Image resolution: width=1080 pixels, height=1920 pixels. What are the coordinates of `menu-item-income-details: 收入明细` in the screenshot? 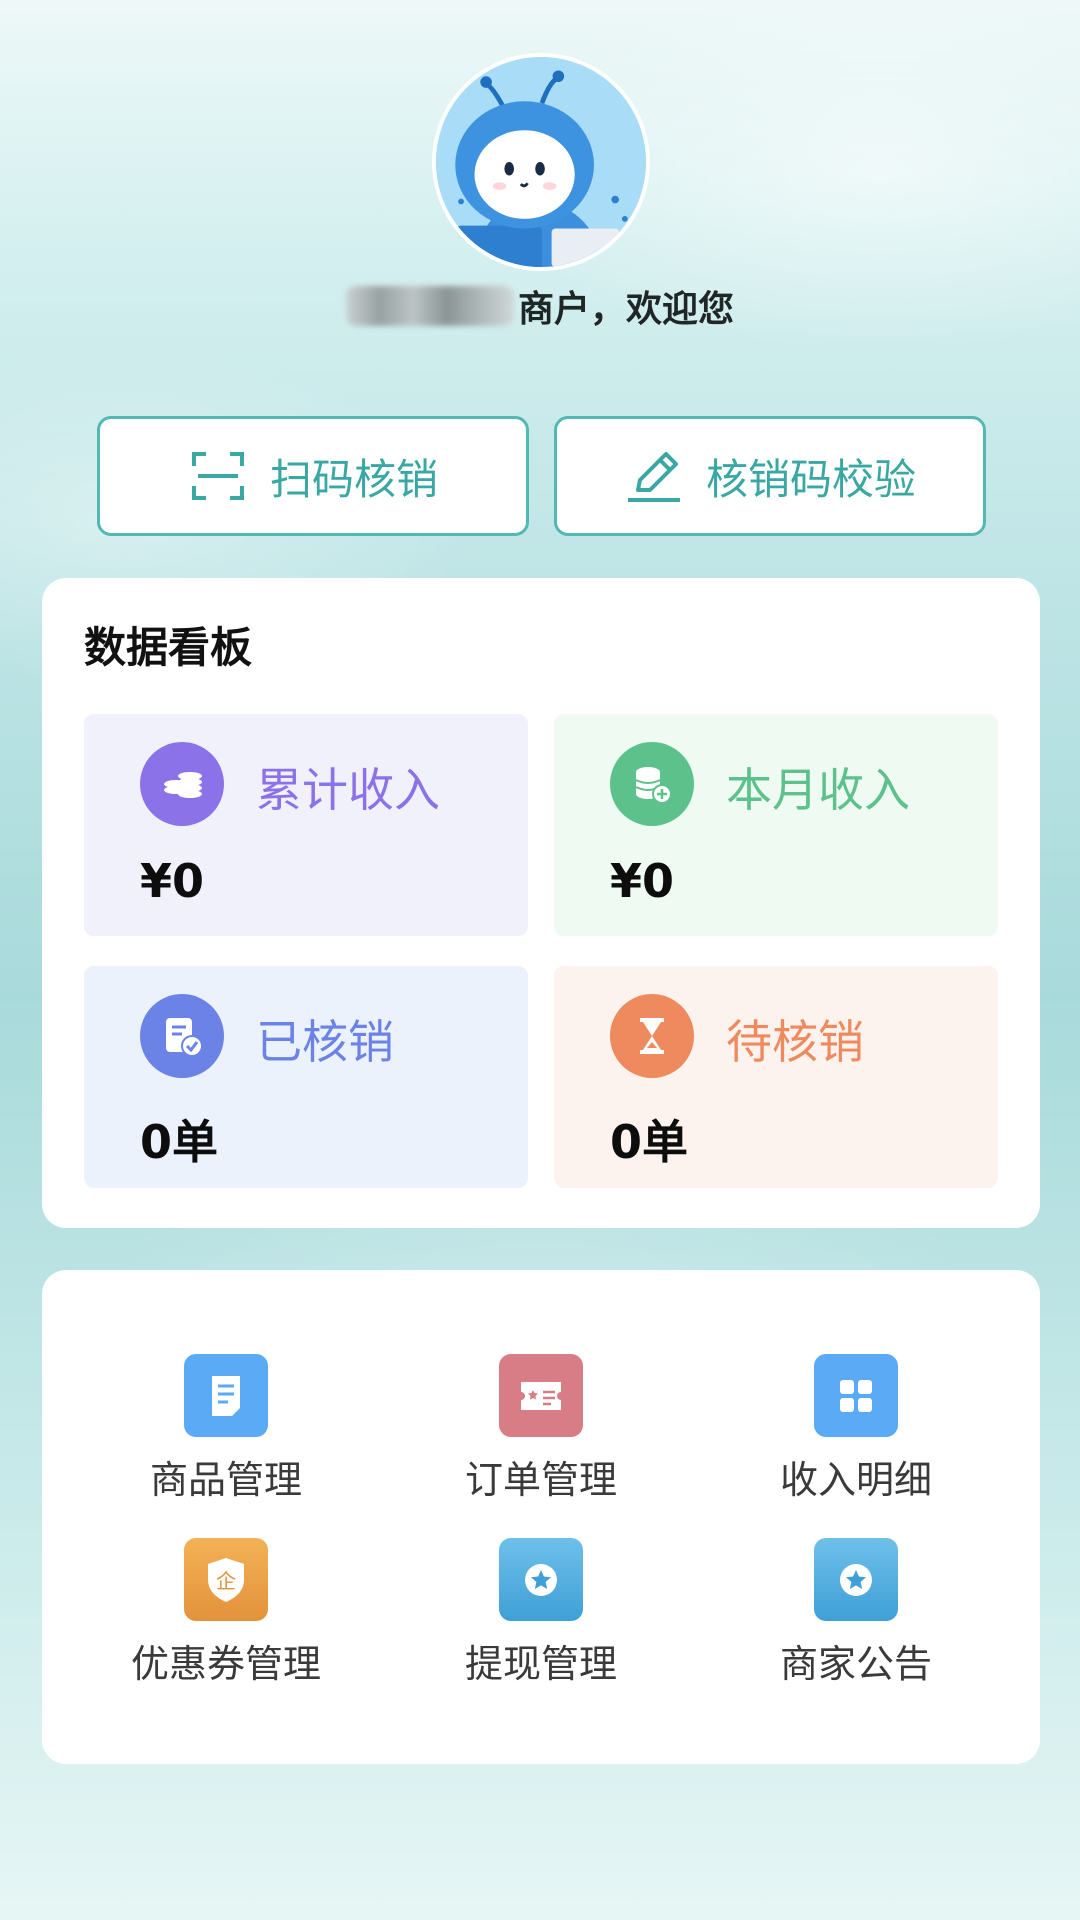 It's located at (856, 1429).